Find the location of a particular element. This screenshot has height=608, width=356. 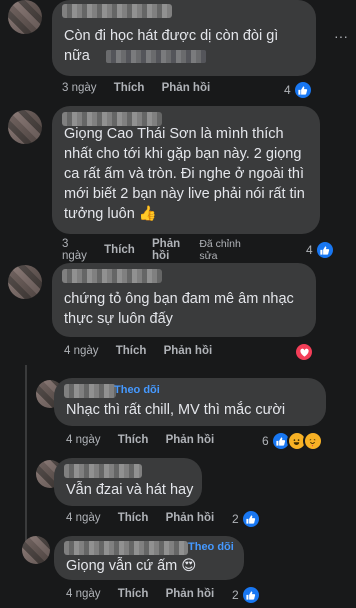

comment-text: Giọng vẫn cứ ấm 😍 is located at coordinates (131, 566).